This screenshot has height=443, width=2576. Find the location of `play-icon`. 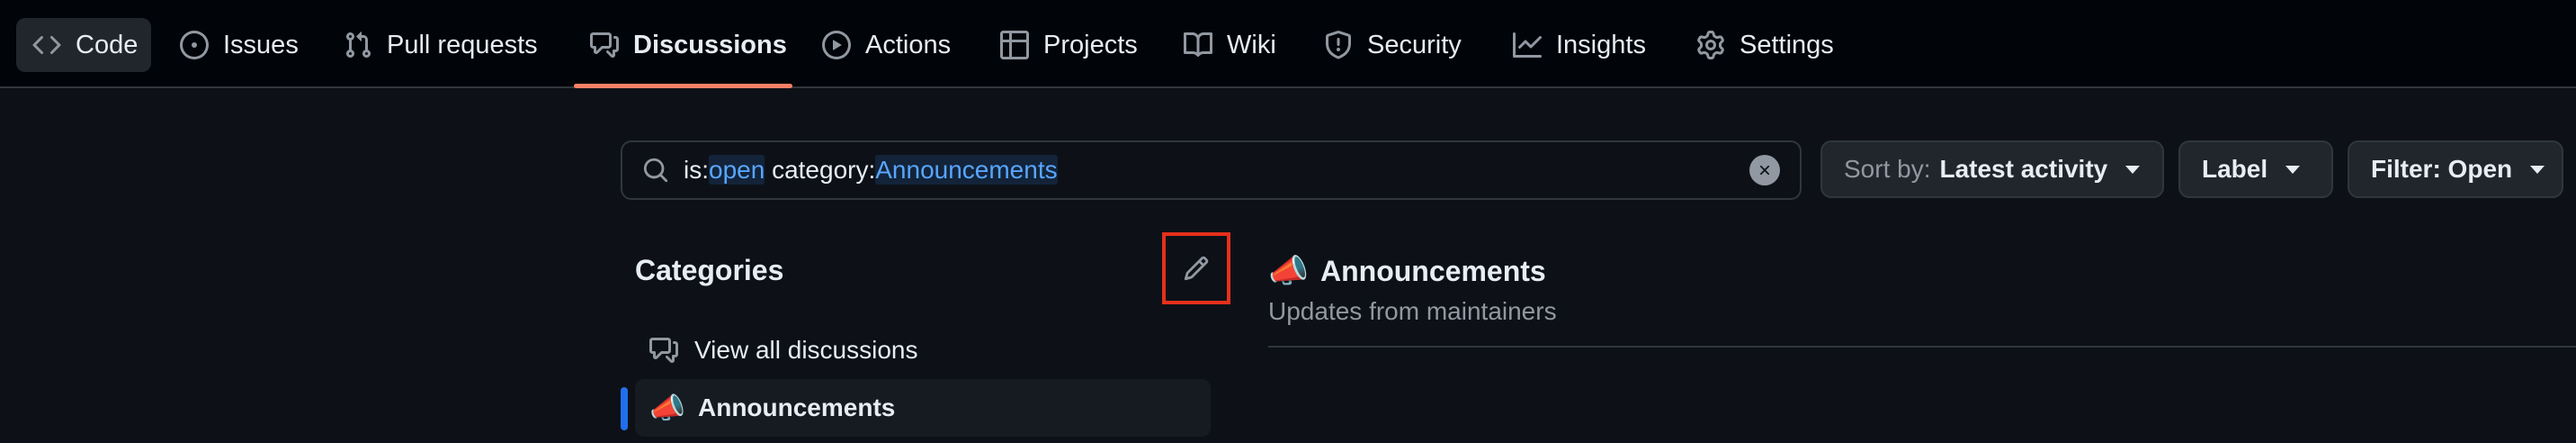

play-icon is located at coordinates (836, 45).